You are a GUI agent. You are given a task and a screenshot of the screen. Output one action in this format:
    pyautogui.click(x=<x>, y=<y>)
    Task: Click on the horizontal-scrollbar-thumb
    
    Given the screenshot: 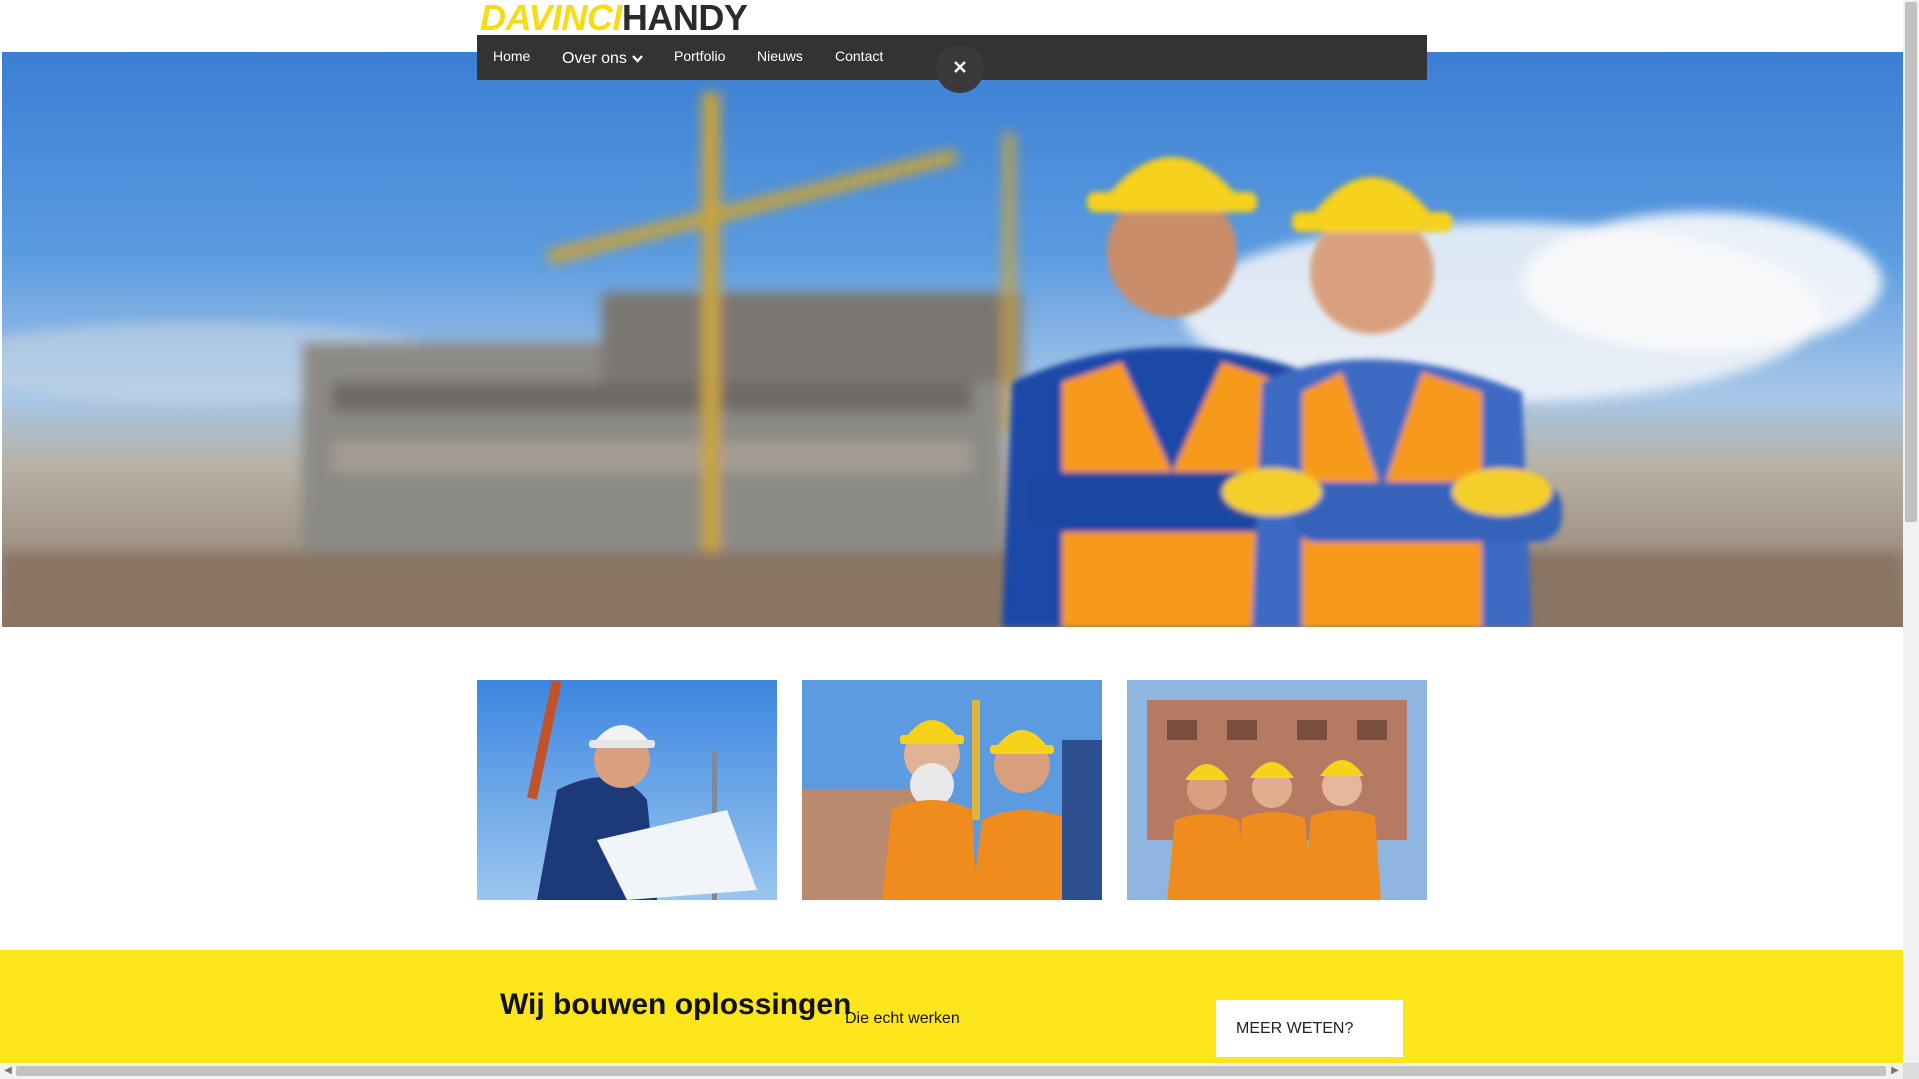 What is the action you would take?
    pyautogui.click(x=951, y=1071)
    